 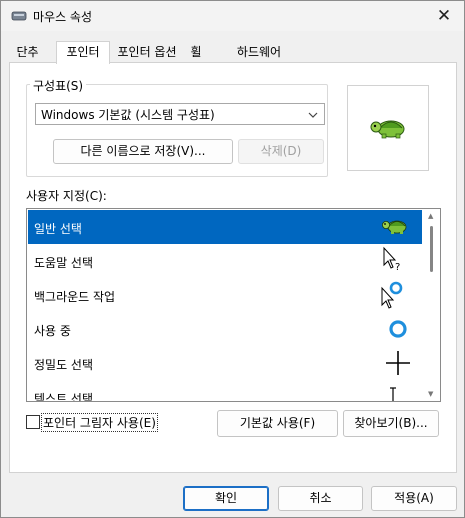 I want to click on list-item: 사용 중, so click(x=225, y=329).